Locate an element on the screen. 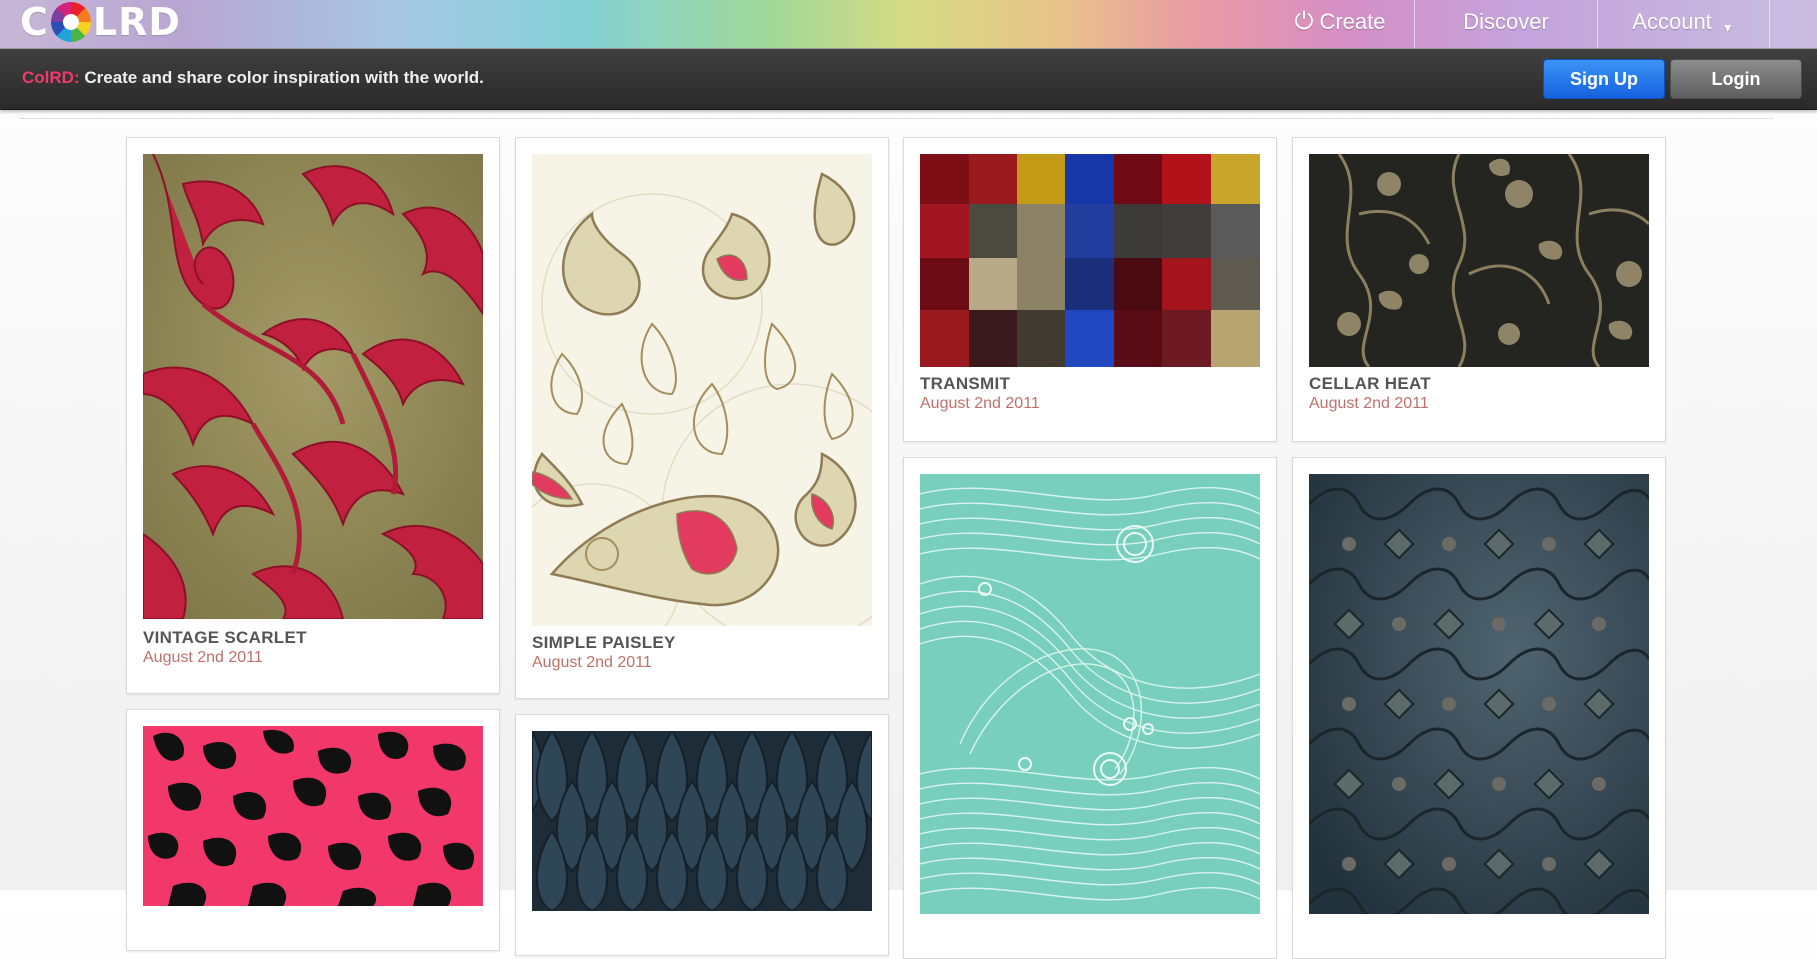 The height and width of the screenshot is (959, 1817). nav-create: ⏻ Create is located at coordinates (1340, 24).